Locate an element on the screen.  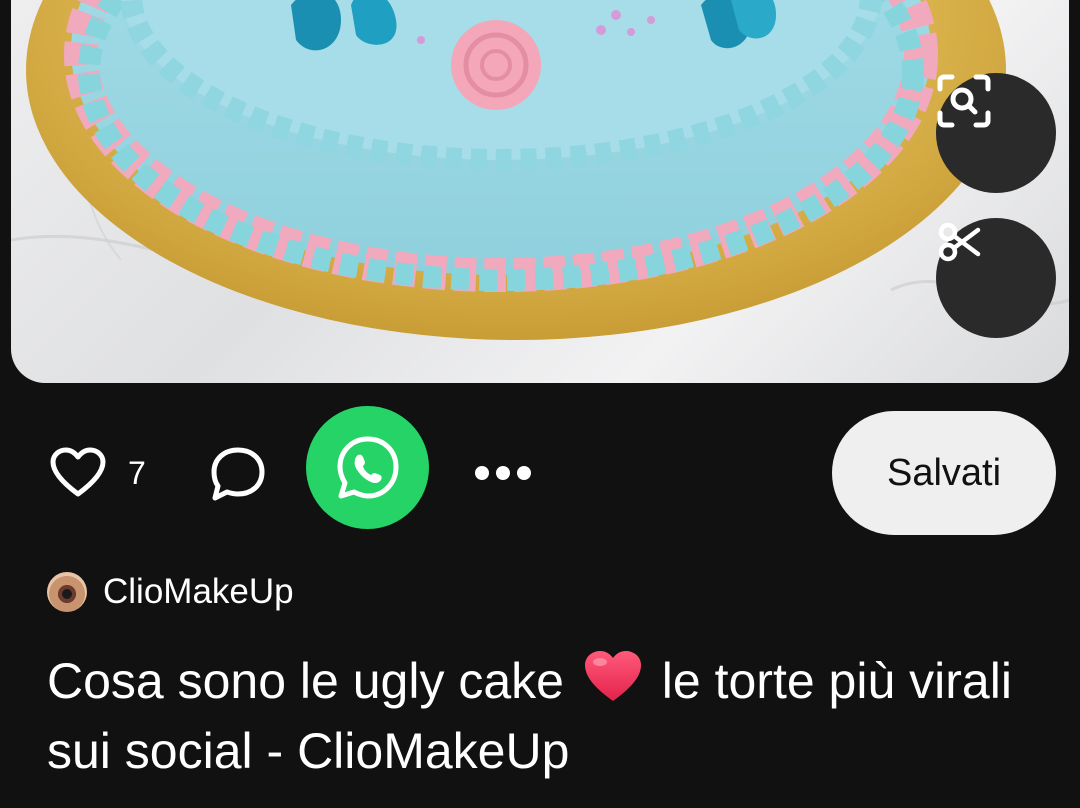
cutout-button is located at coordinates (996, 278).